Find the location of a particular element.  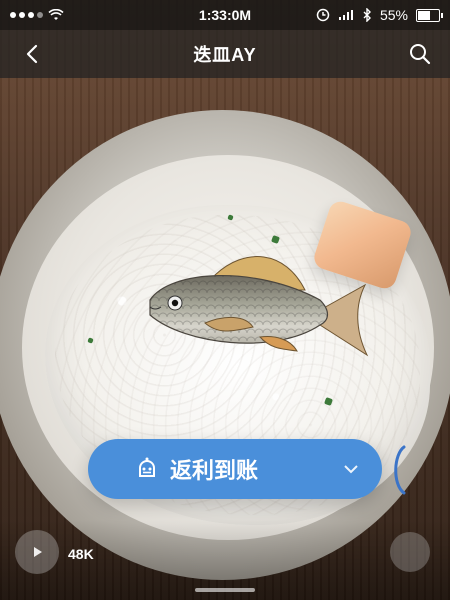

cellular-icon is located at coordinates (345, 15).